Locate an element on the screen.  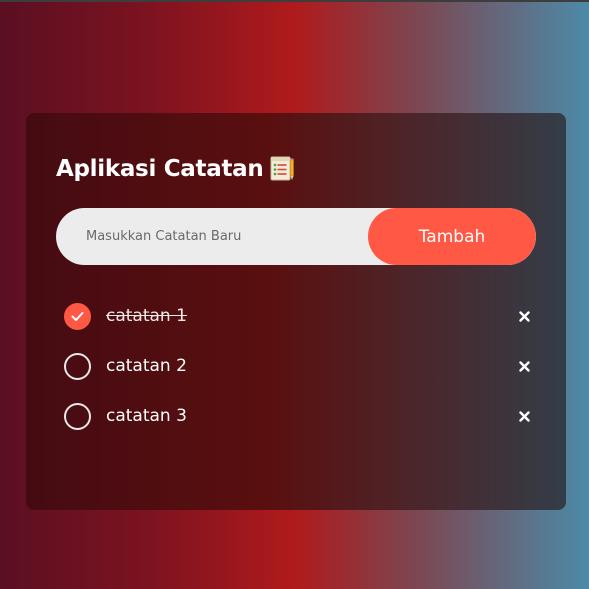
notepad-checklist-icon is located at coordinates (282, 168).